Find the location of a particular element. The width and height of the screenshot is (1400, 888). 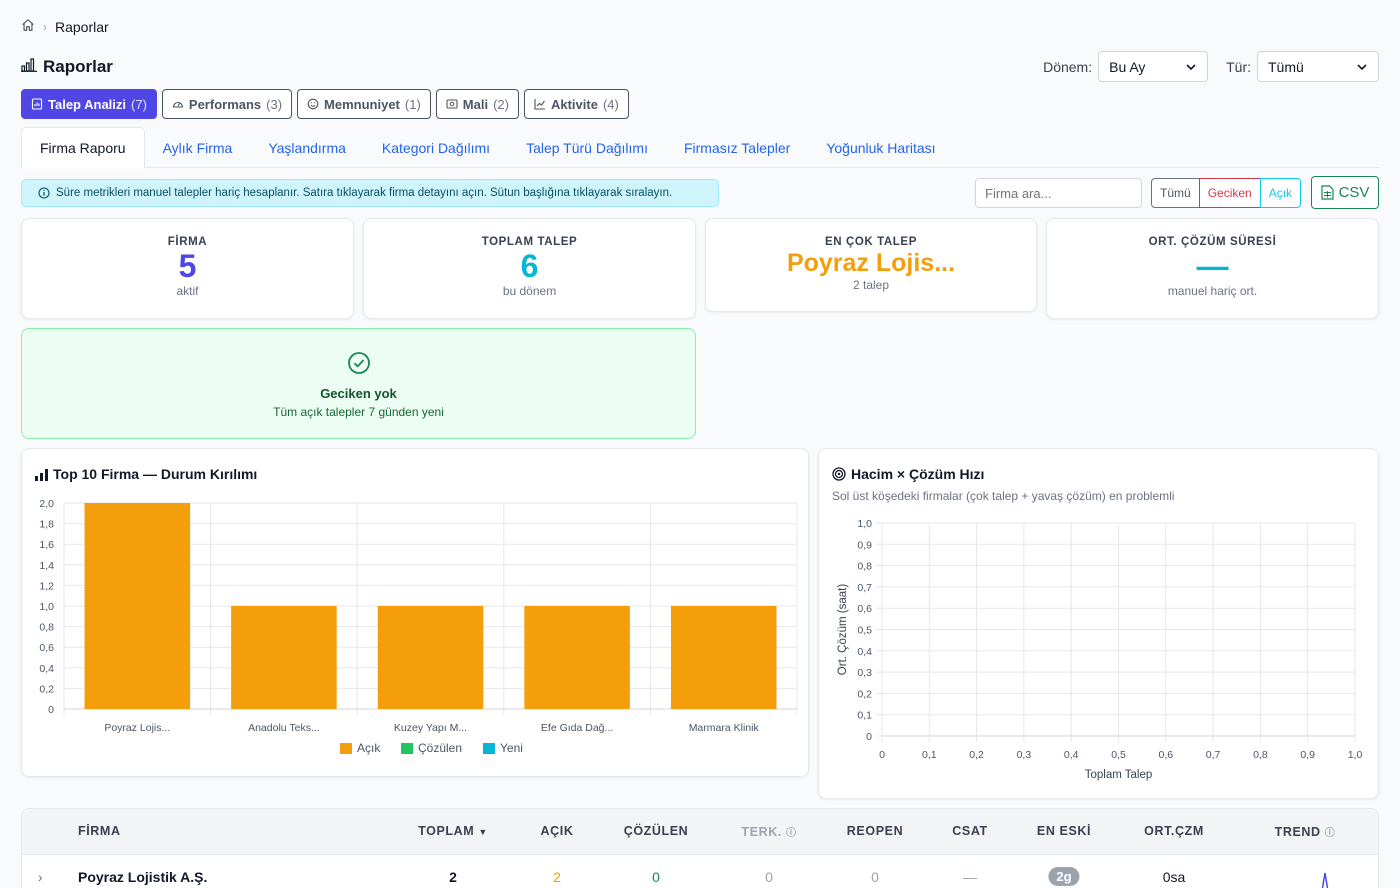

spreadsheet-icon is located at coordinates (1327, 192).